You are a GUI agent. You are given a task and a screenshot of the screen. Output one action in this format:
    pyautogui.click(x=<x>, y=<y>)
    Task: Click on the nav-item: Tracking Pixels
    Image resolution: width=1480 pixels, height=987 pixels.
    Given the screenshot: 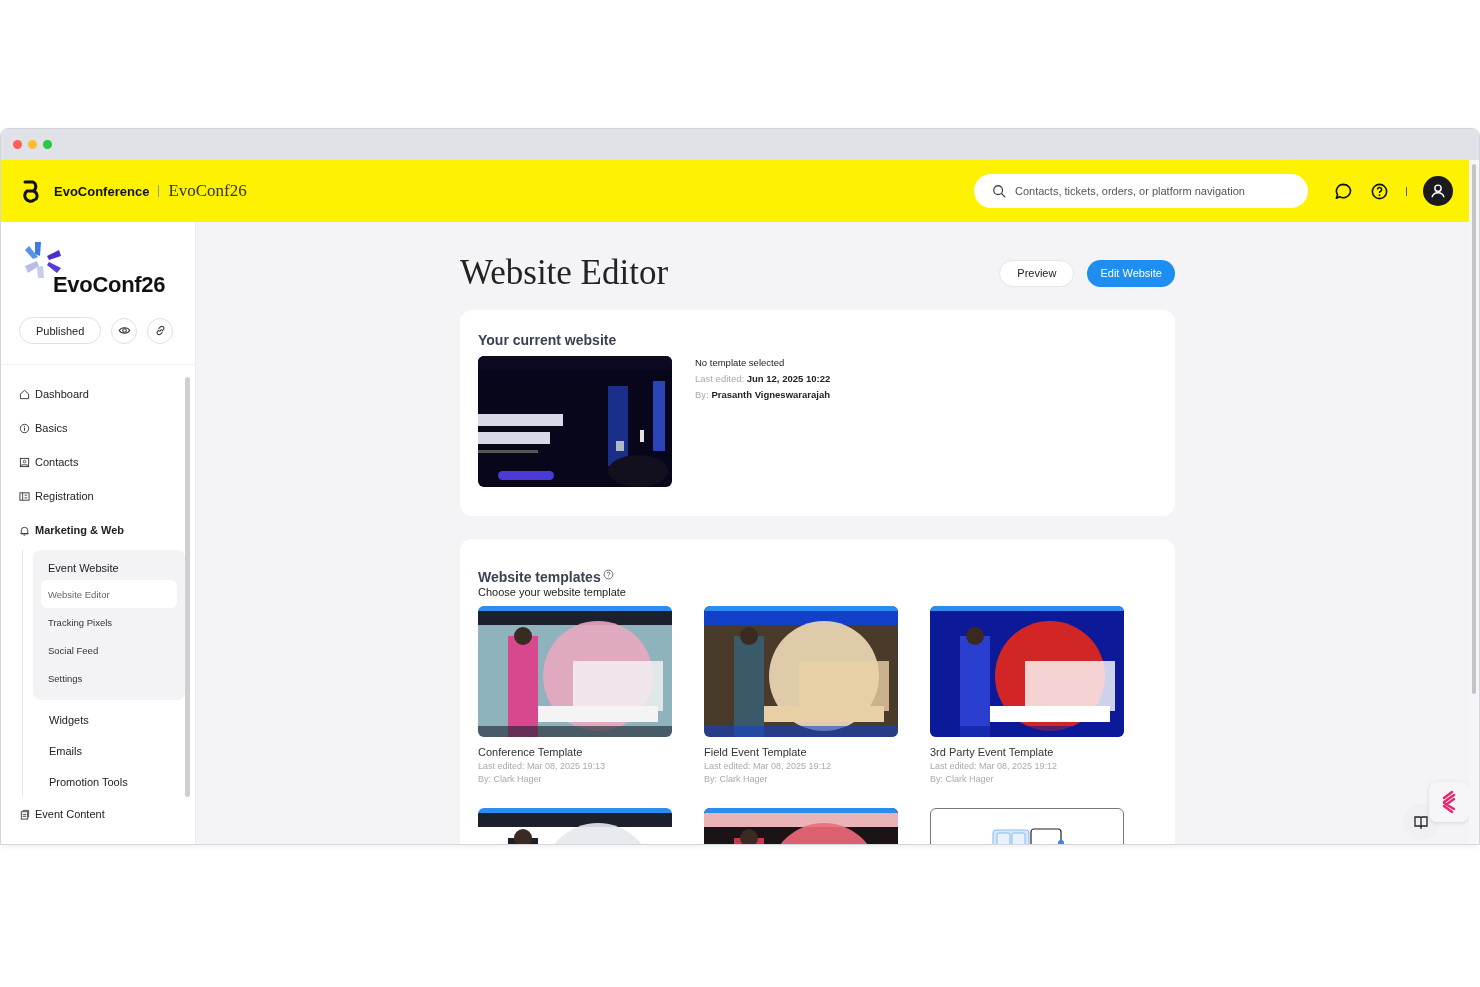 What is the action you would take?
    pyautogui.click(x=109, y=622)
    